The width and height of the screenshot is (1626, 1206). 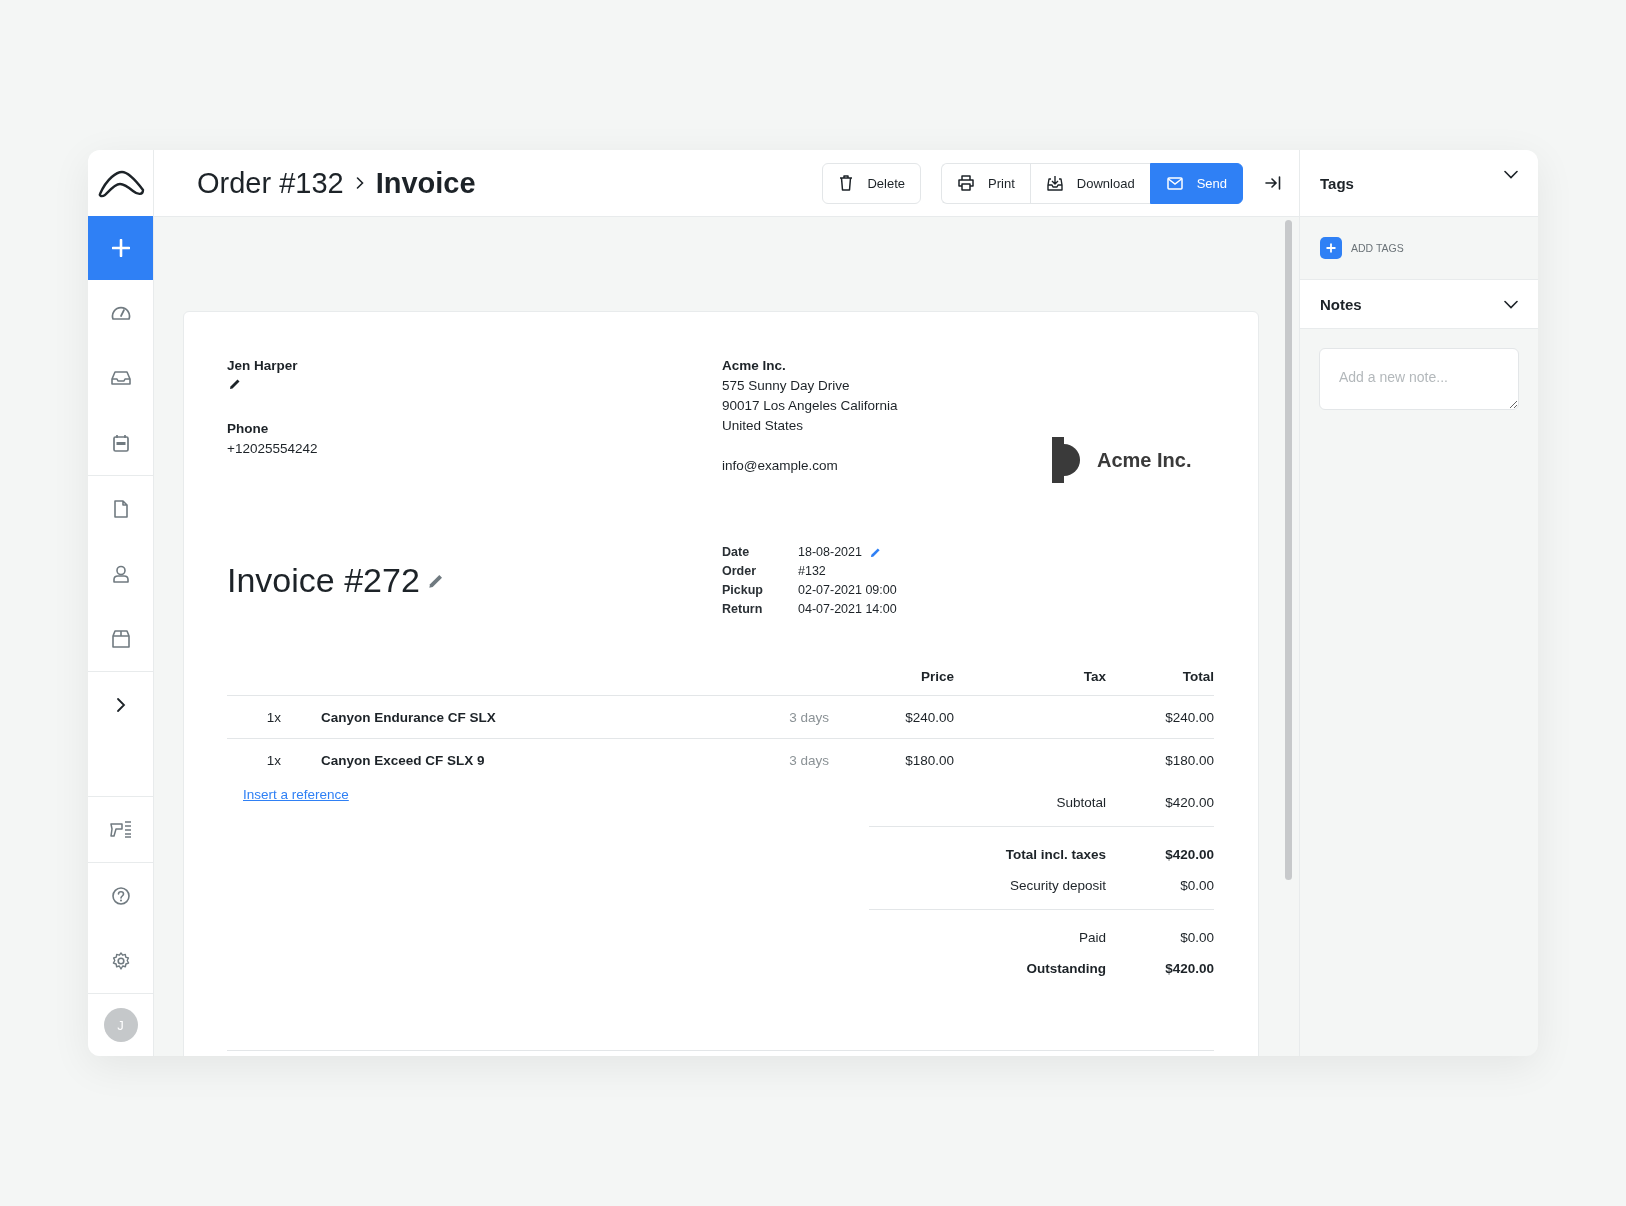 What do you see at coordinates (1341, 304) in the screenshot?
I see `section-title: Notes` at bounding box center [1341, 304].